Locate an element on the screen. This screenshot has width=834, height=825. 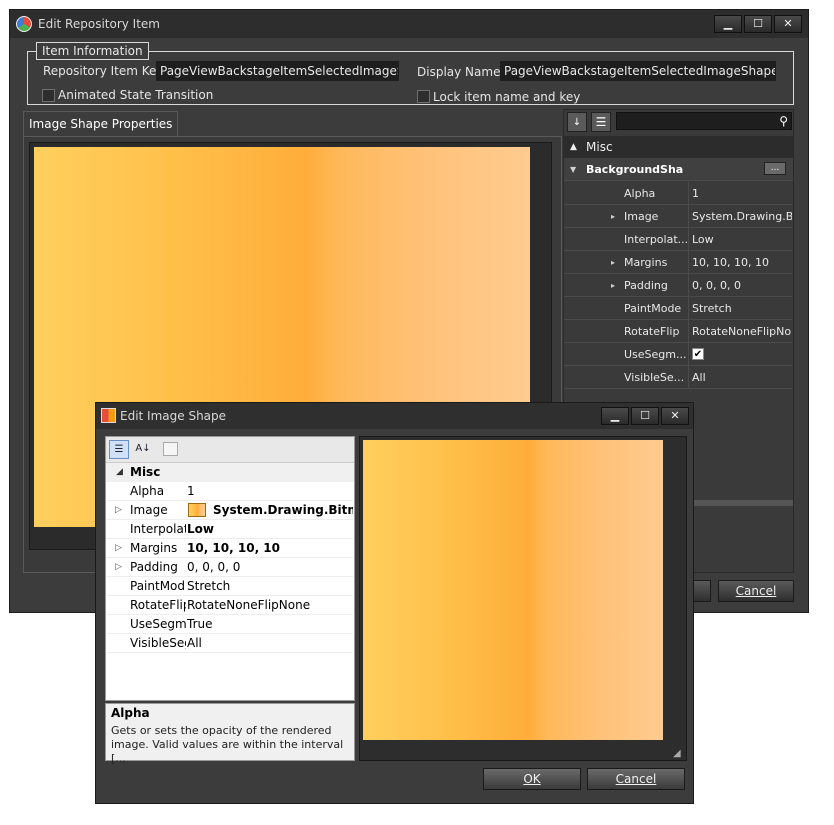
property-pages-icon is located at coordinates (170, 449).